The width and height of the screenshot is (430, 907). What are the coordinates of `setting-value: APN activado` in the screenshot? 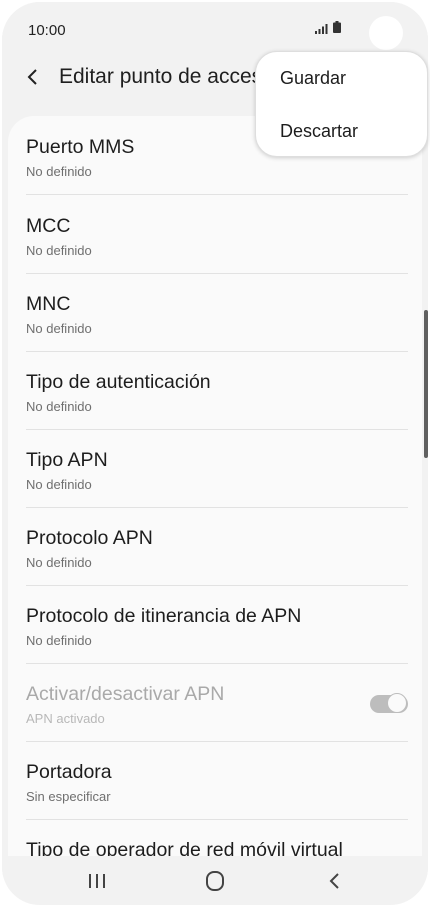 It's located at (65, 718).